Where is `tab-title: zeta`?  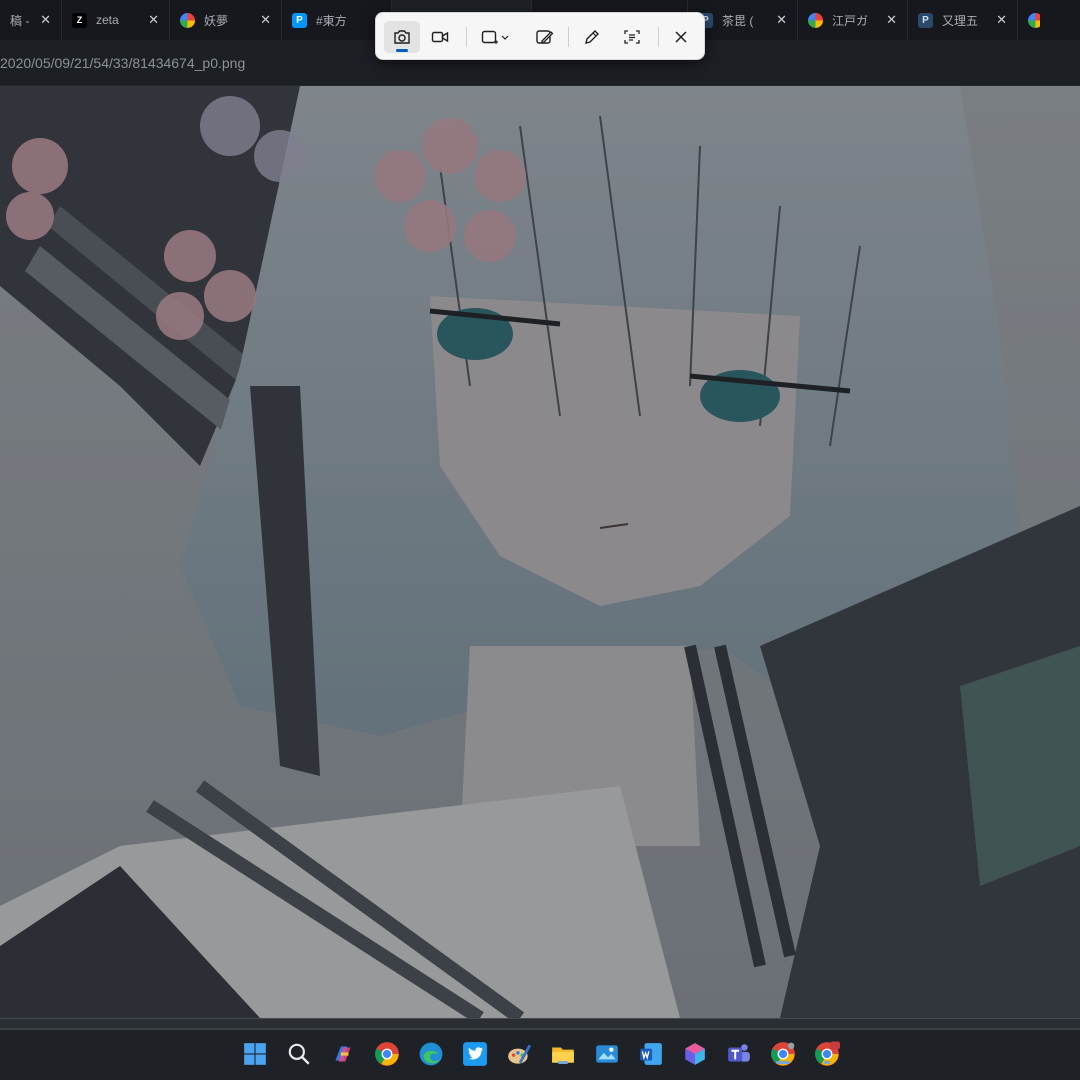
tab-title: zeta is located at coordinates (107, 20).